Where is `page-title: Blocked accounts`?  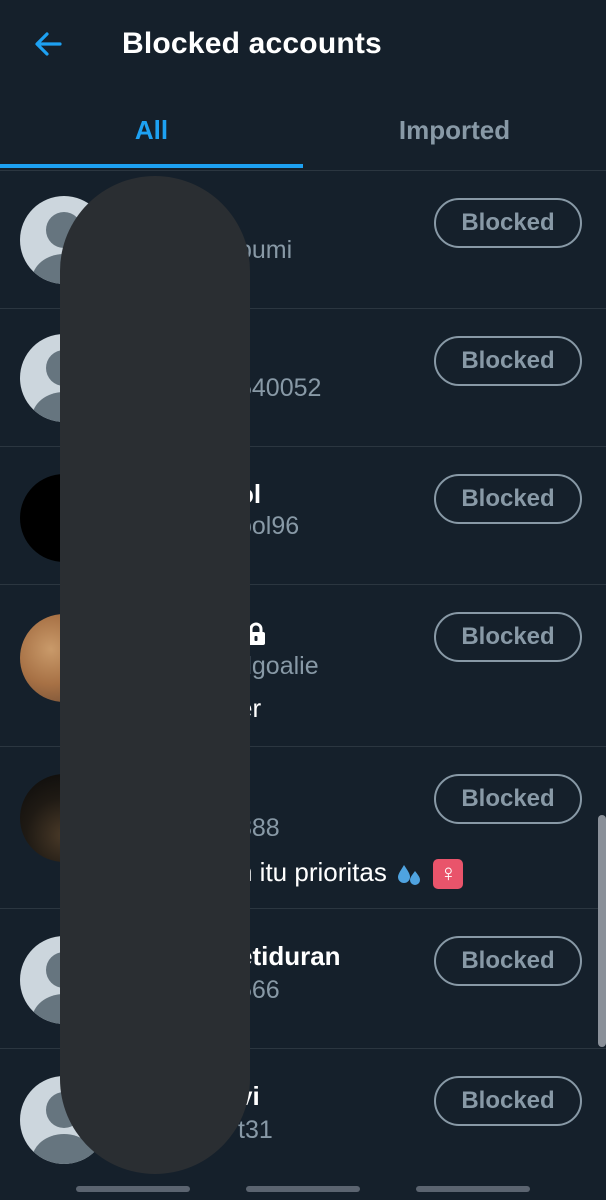 page-title: Blocked accounts is located at coordinates (252, 43).